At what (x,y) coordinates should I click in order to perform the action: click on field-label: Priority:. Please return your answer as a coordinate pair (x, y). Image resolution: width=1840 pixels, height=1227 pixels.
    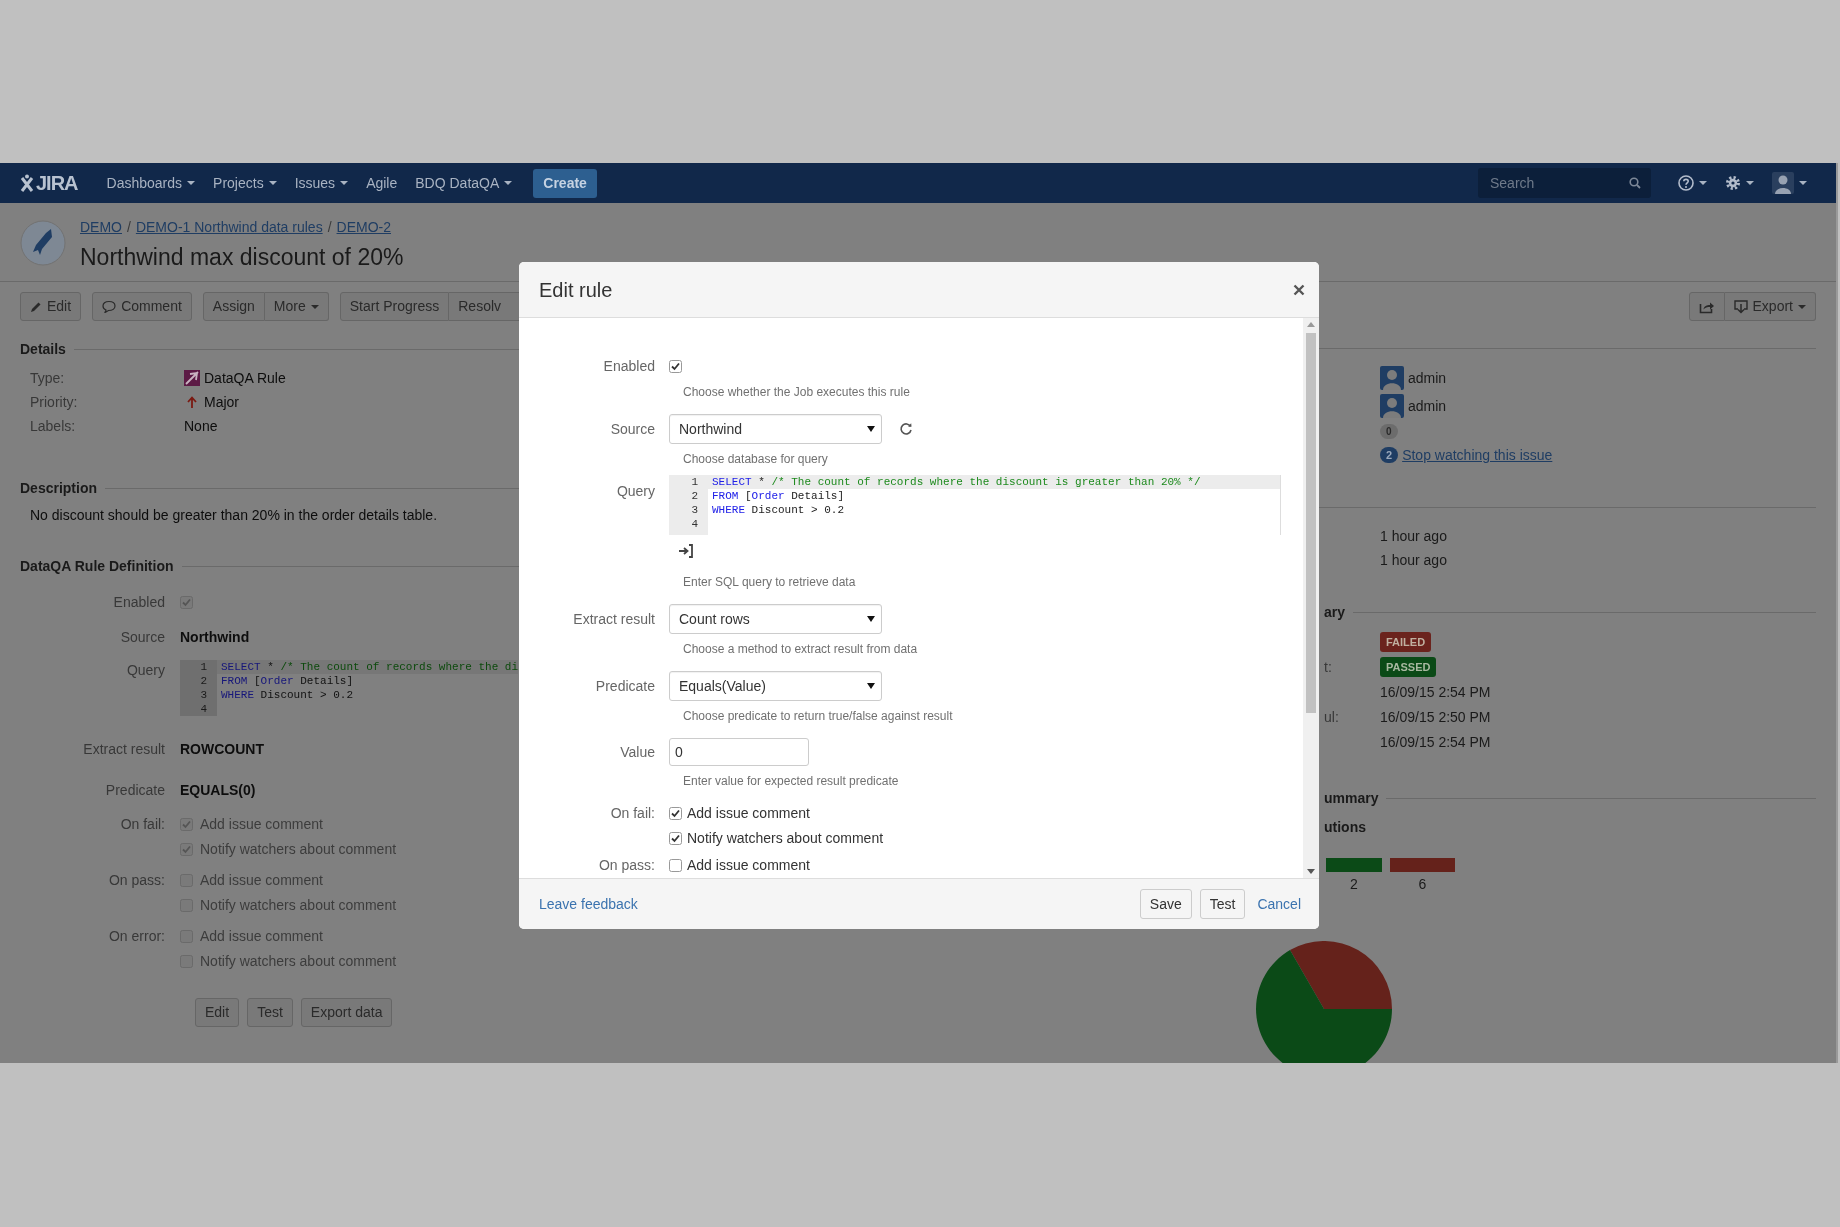
    Looking at the image, I should click on (54, 402).